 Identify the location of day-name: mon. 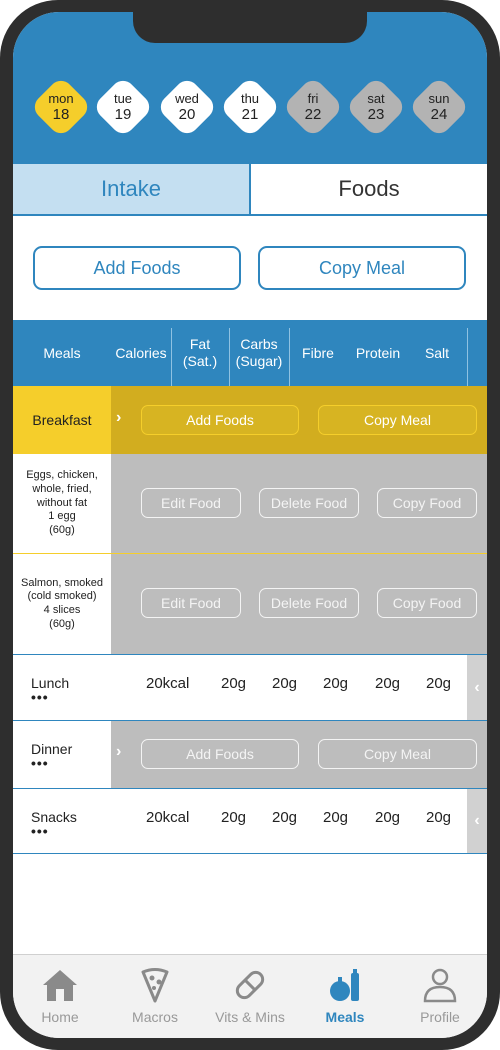
(61, 98).